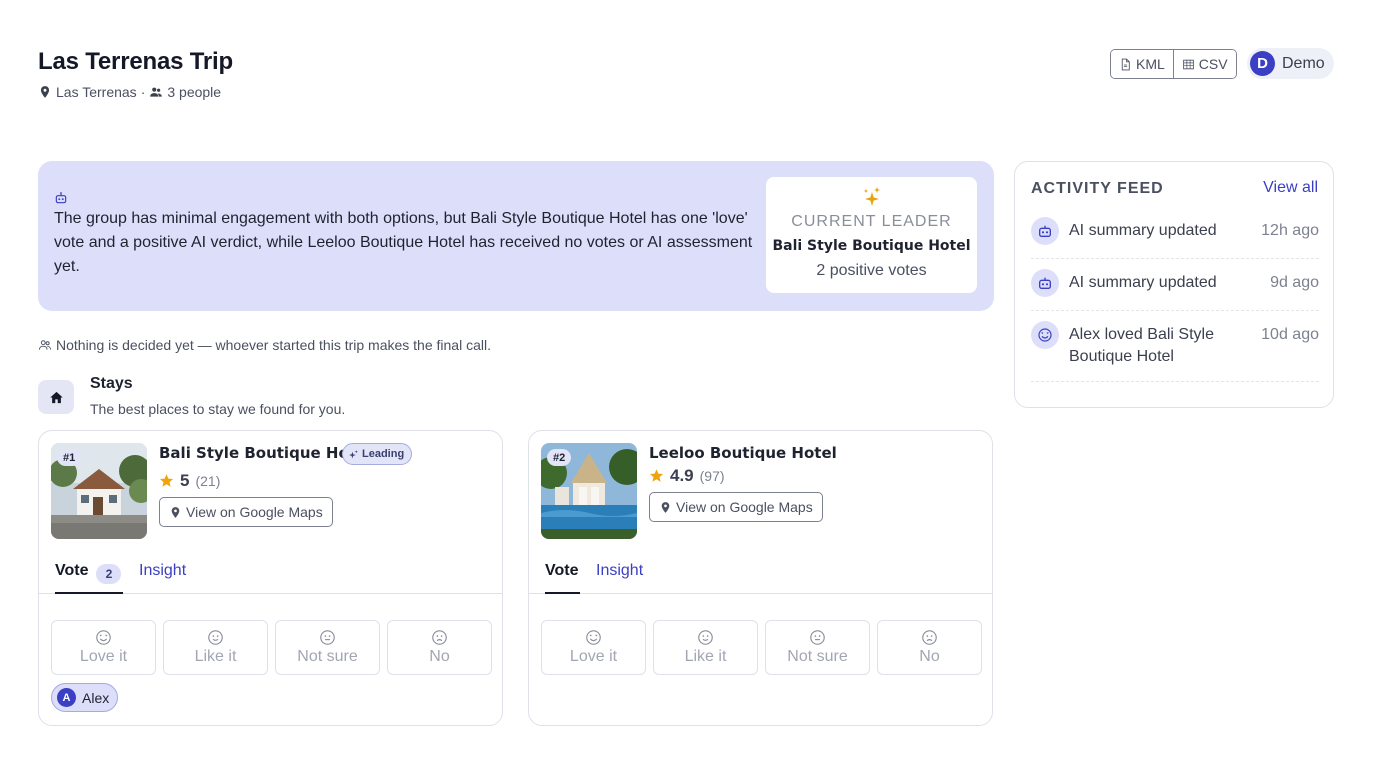 This screenshot has width=1379, height=770. Describe the element at coordinates (109, 574) in the screenshot. I see `vote-count-badge: 2` at that location.